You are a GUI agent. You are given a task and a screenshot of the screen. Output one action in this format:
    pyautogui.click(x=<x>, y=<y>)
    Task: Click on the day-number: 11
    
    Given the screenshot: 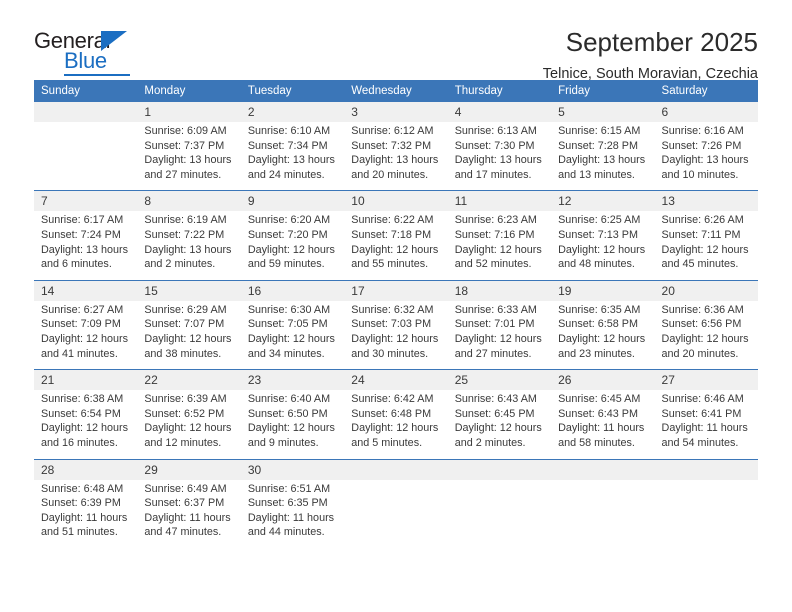 What is the action you would take?
    pyautogui.click(x=499, y=201)
    